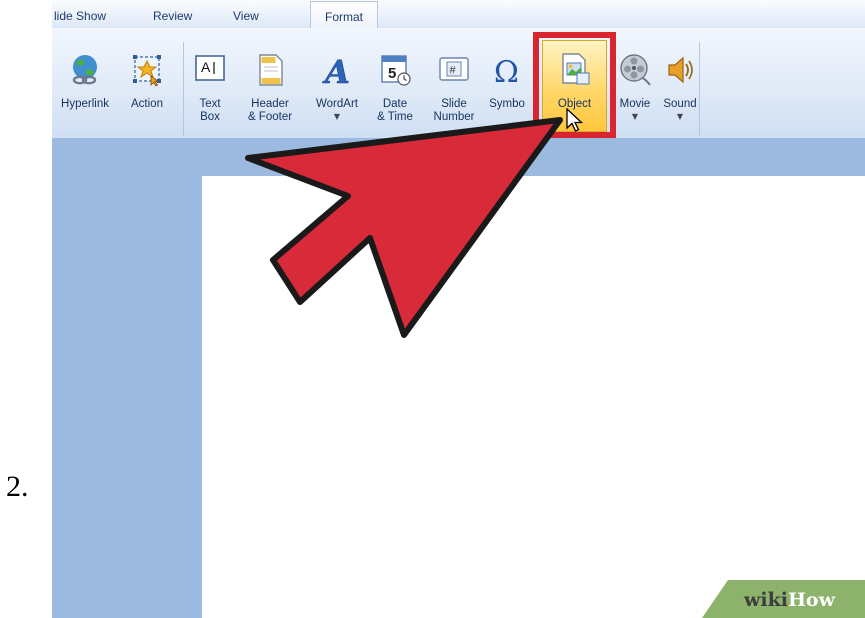  I want to click on mouse-cursor-icon, so click(575, 120).